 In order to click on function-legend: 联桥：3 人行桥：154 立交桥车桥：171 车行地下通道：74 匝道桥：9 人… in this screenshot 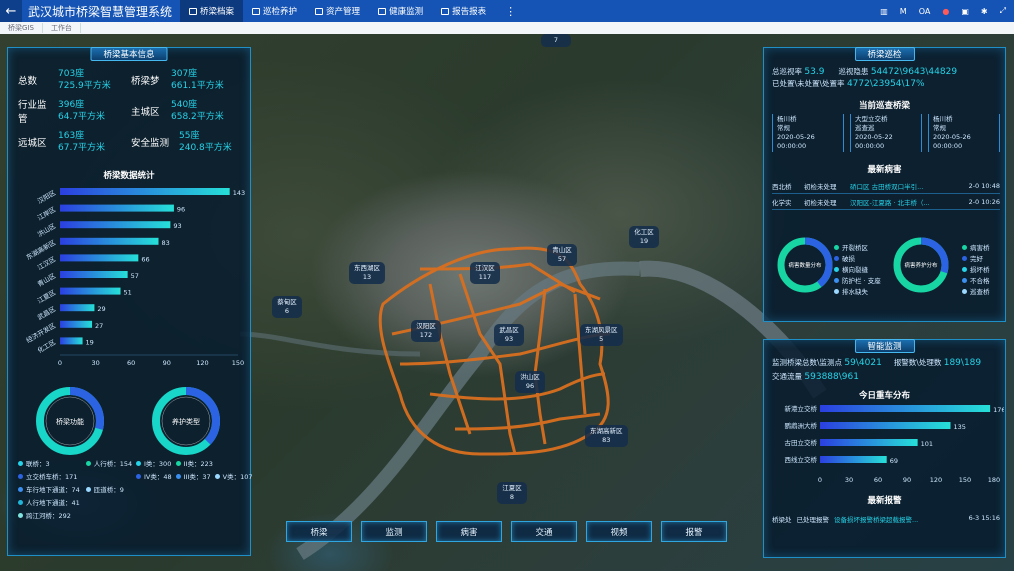, I will do `click(75, 489)`.